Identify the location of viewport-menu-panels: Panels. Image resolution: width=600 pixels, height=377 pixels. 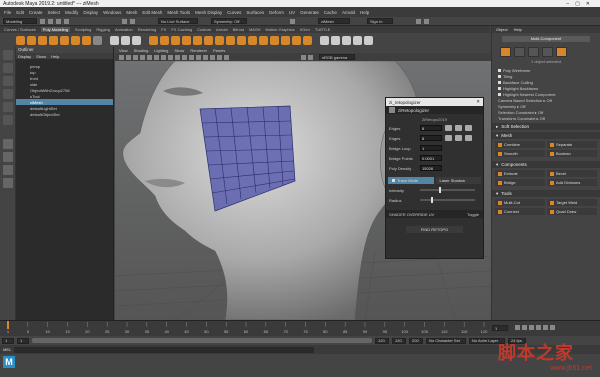
(219, 50).